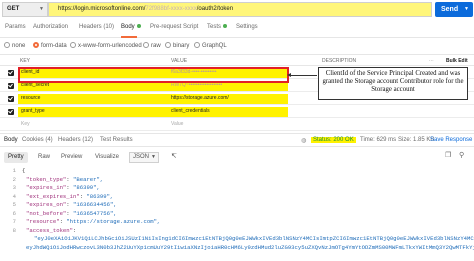 The height and width of the screenshot is (261, 474). I want to click on save-response-button: Save Response, so click(451, 140).